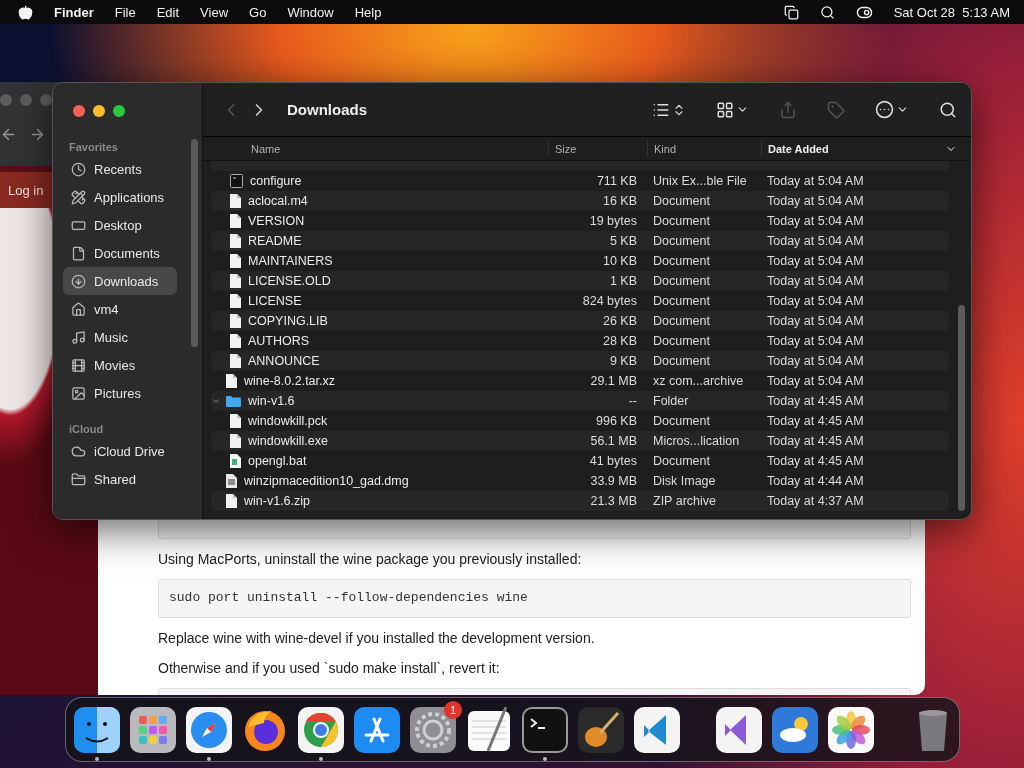 Image resolution: width=1024 pixels, height=768 pixels. What do you see at coordinates (613, 461) in the screenshot?
I see `file-size: 41 bytes` at bounding box center [613, 461].